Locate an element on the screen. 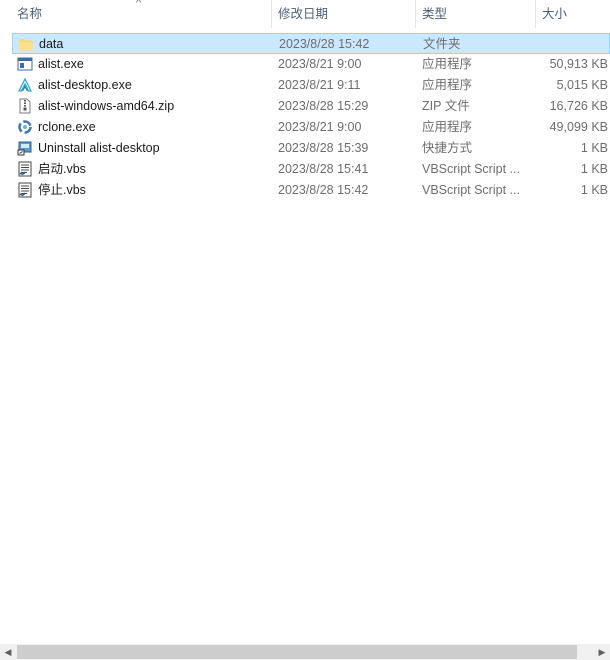 The image size is (610, 660). file-type: 快捷方式 is located at coordinates (447, 148).